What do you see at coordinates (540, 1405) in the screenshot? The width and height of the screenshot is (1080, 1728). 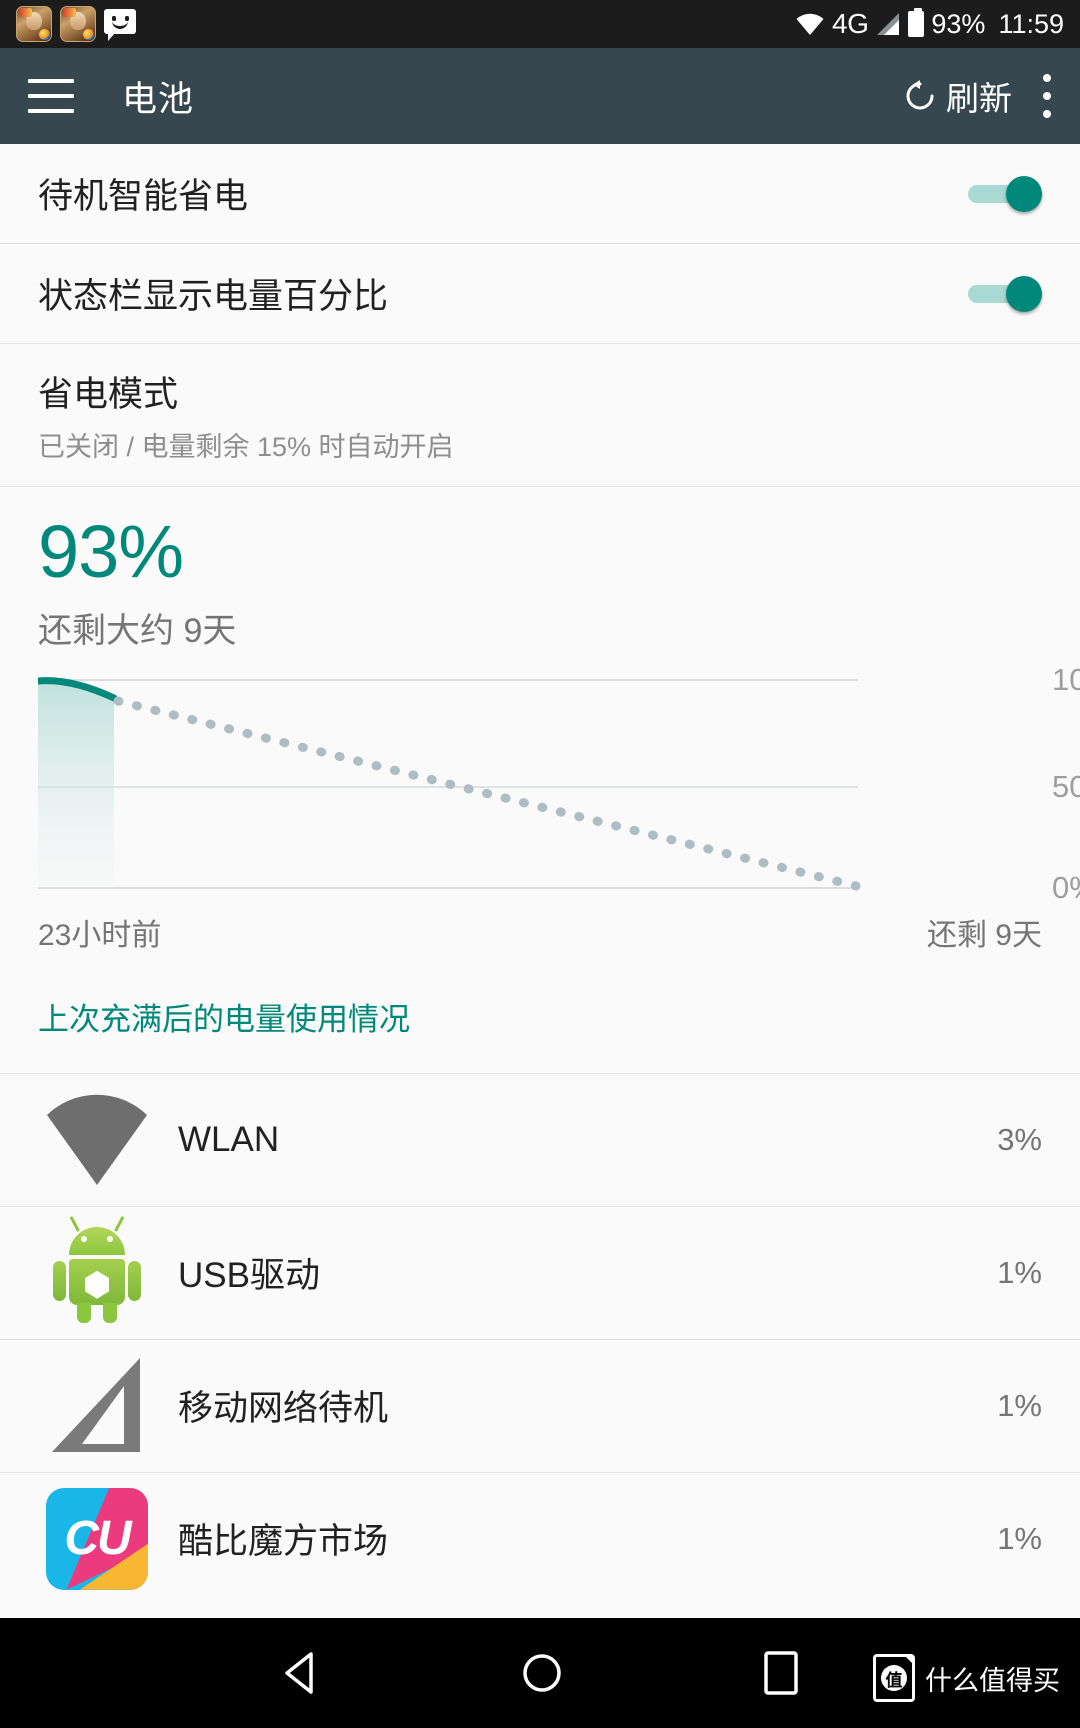 I see `usage-row-mobile-standby: 移动网络待机 1%` at bounding box center [540, 1405].